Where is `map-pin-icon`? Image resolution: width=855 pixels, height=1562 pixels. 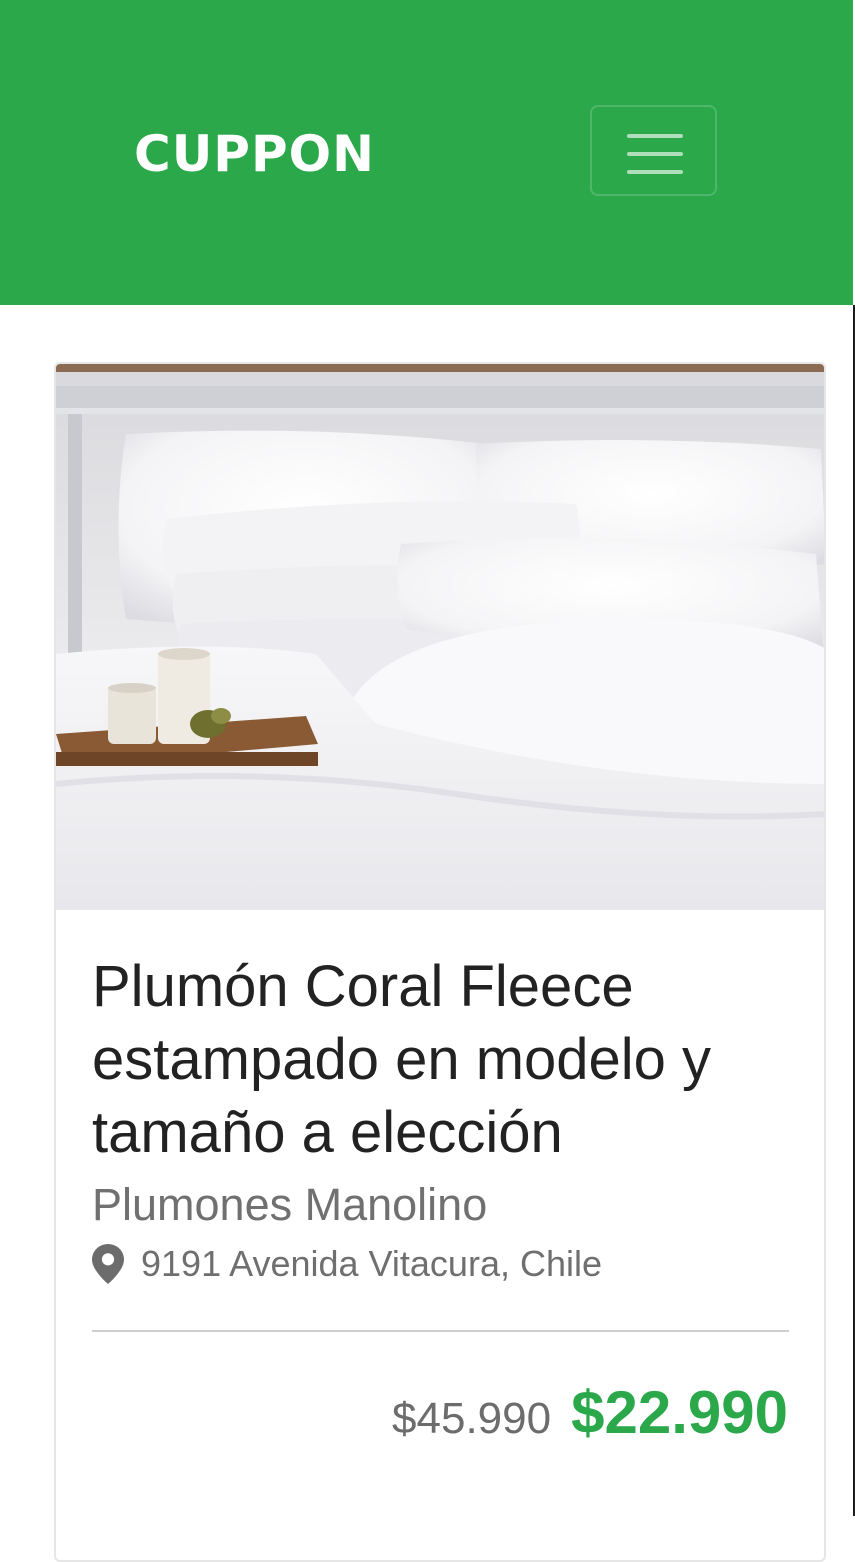
map-pin-icon is located at coordinates (108, 1264).